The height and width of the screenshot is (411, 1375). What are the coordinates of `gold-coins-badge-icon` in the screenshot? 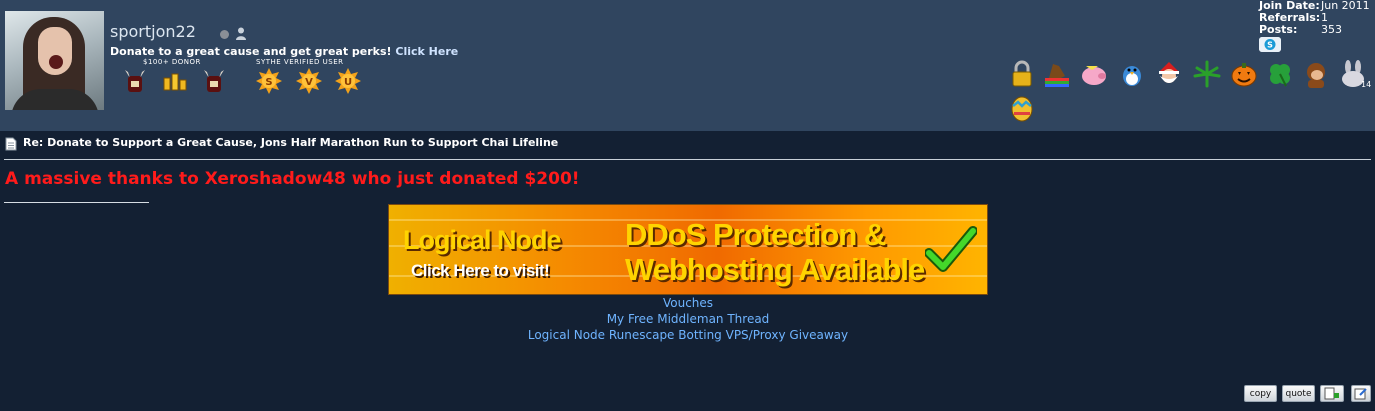 It's located at (175, 82).